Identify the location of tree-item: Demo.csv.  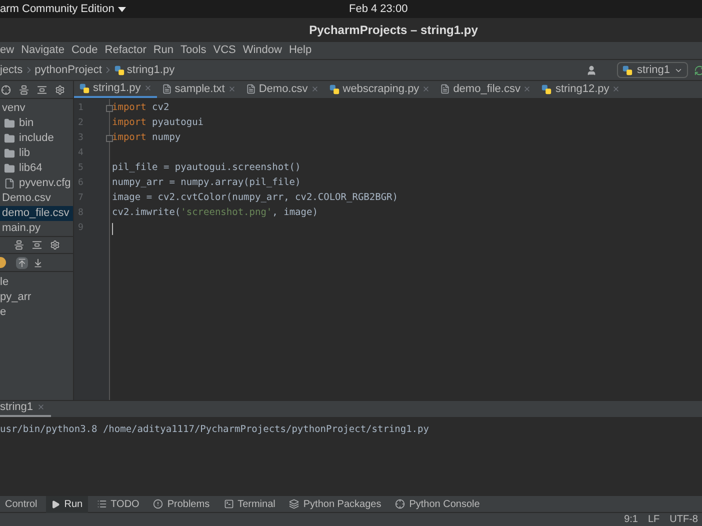
(36, 198).